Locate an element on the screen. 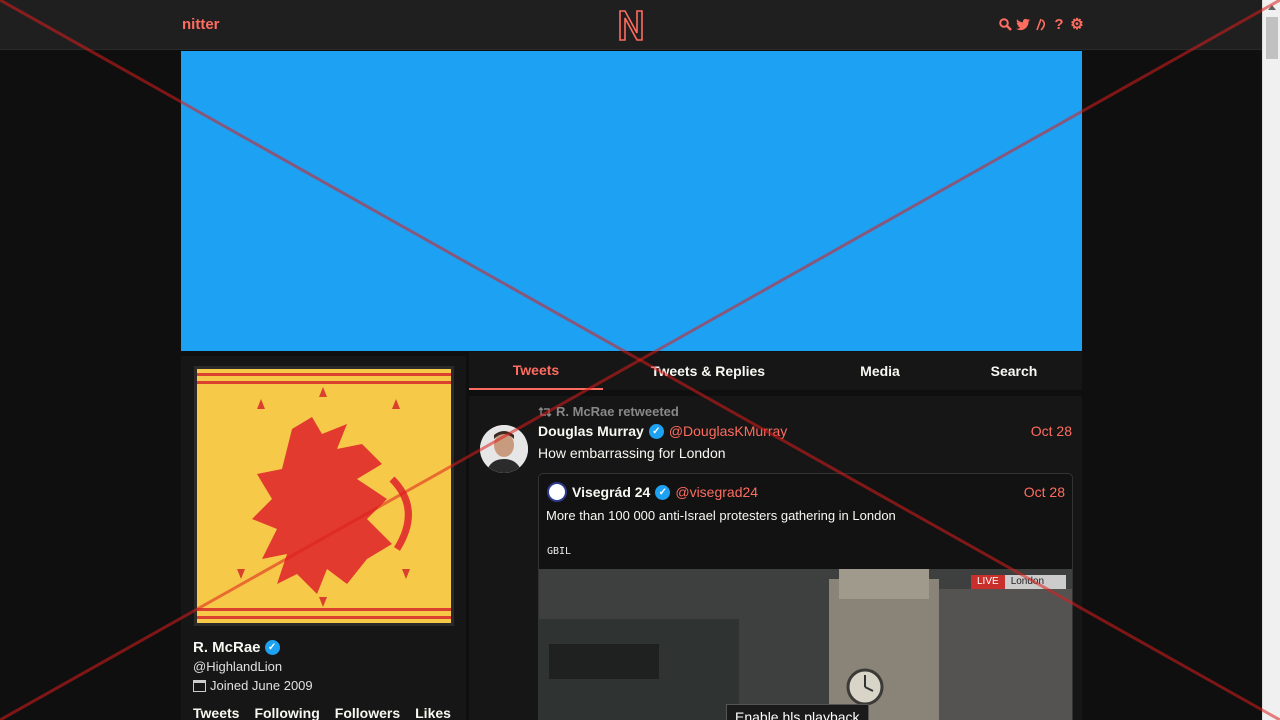  help-icon: ? is located at coordinates (1059, 24).